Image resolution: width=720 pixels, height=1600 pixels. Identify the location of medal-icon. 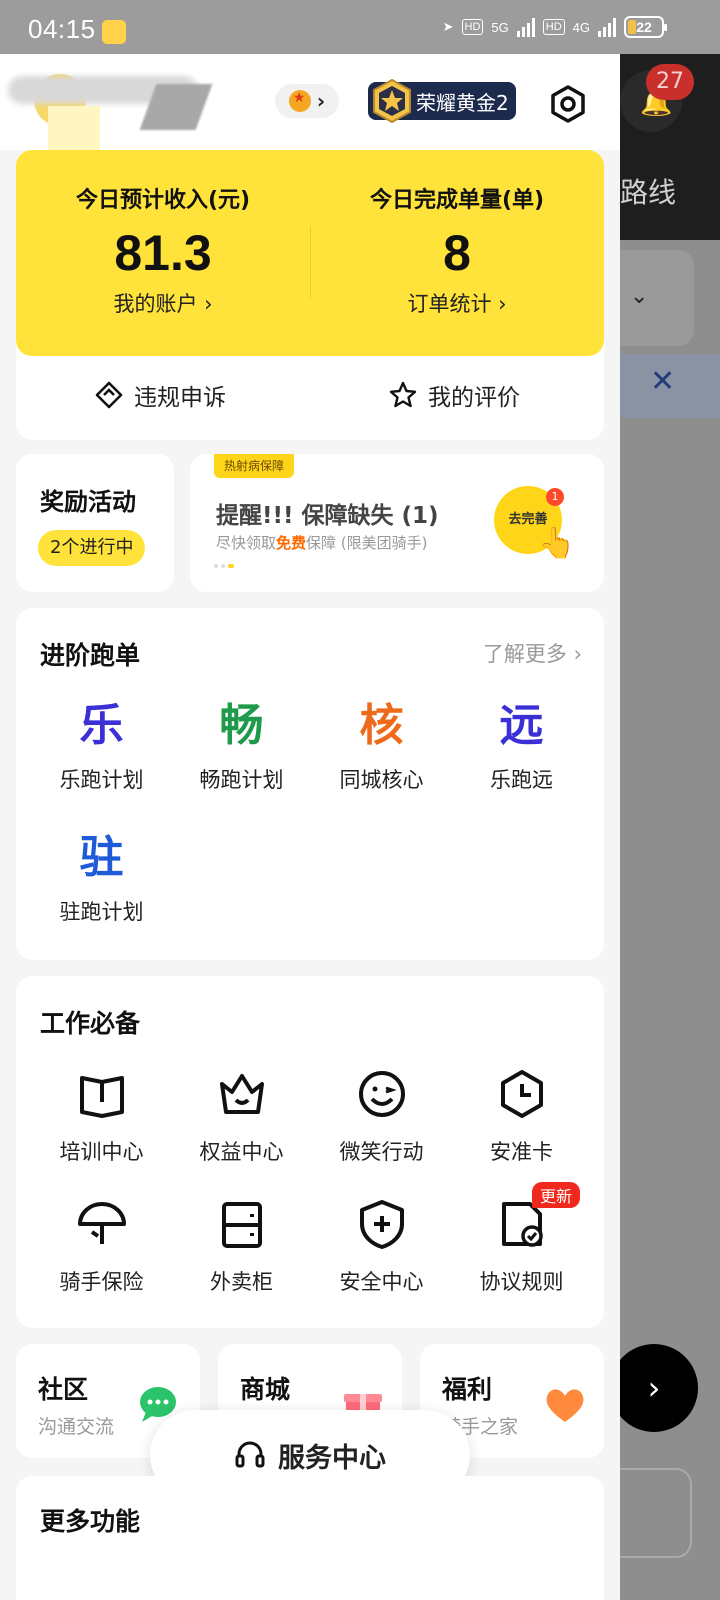
(392, 101).